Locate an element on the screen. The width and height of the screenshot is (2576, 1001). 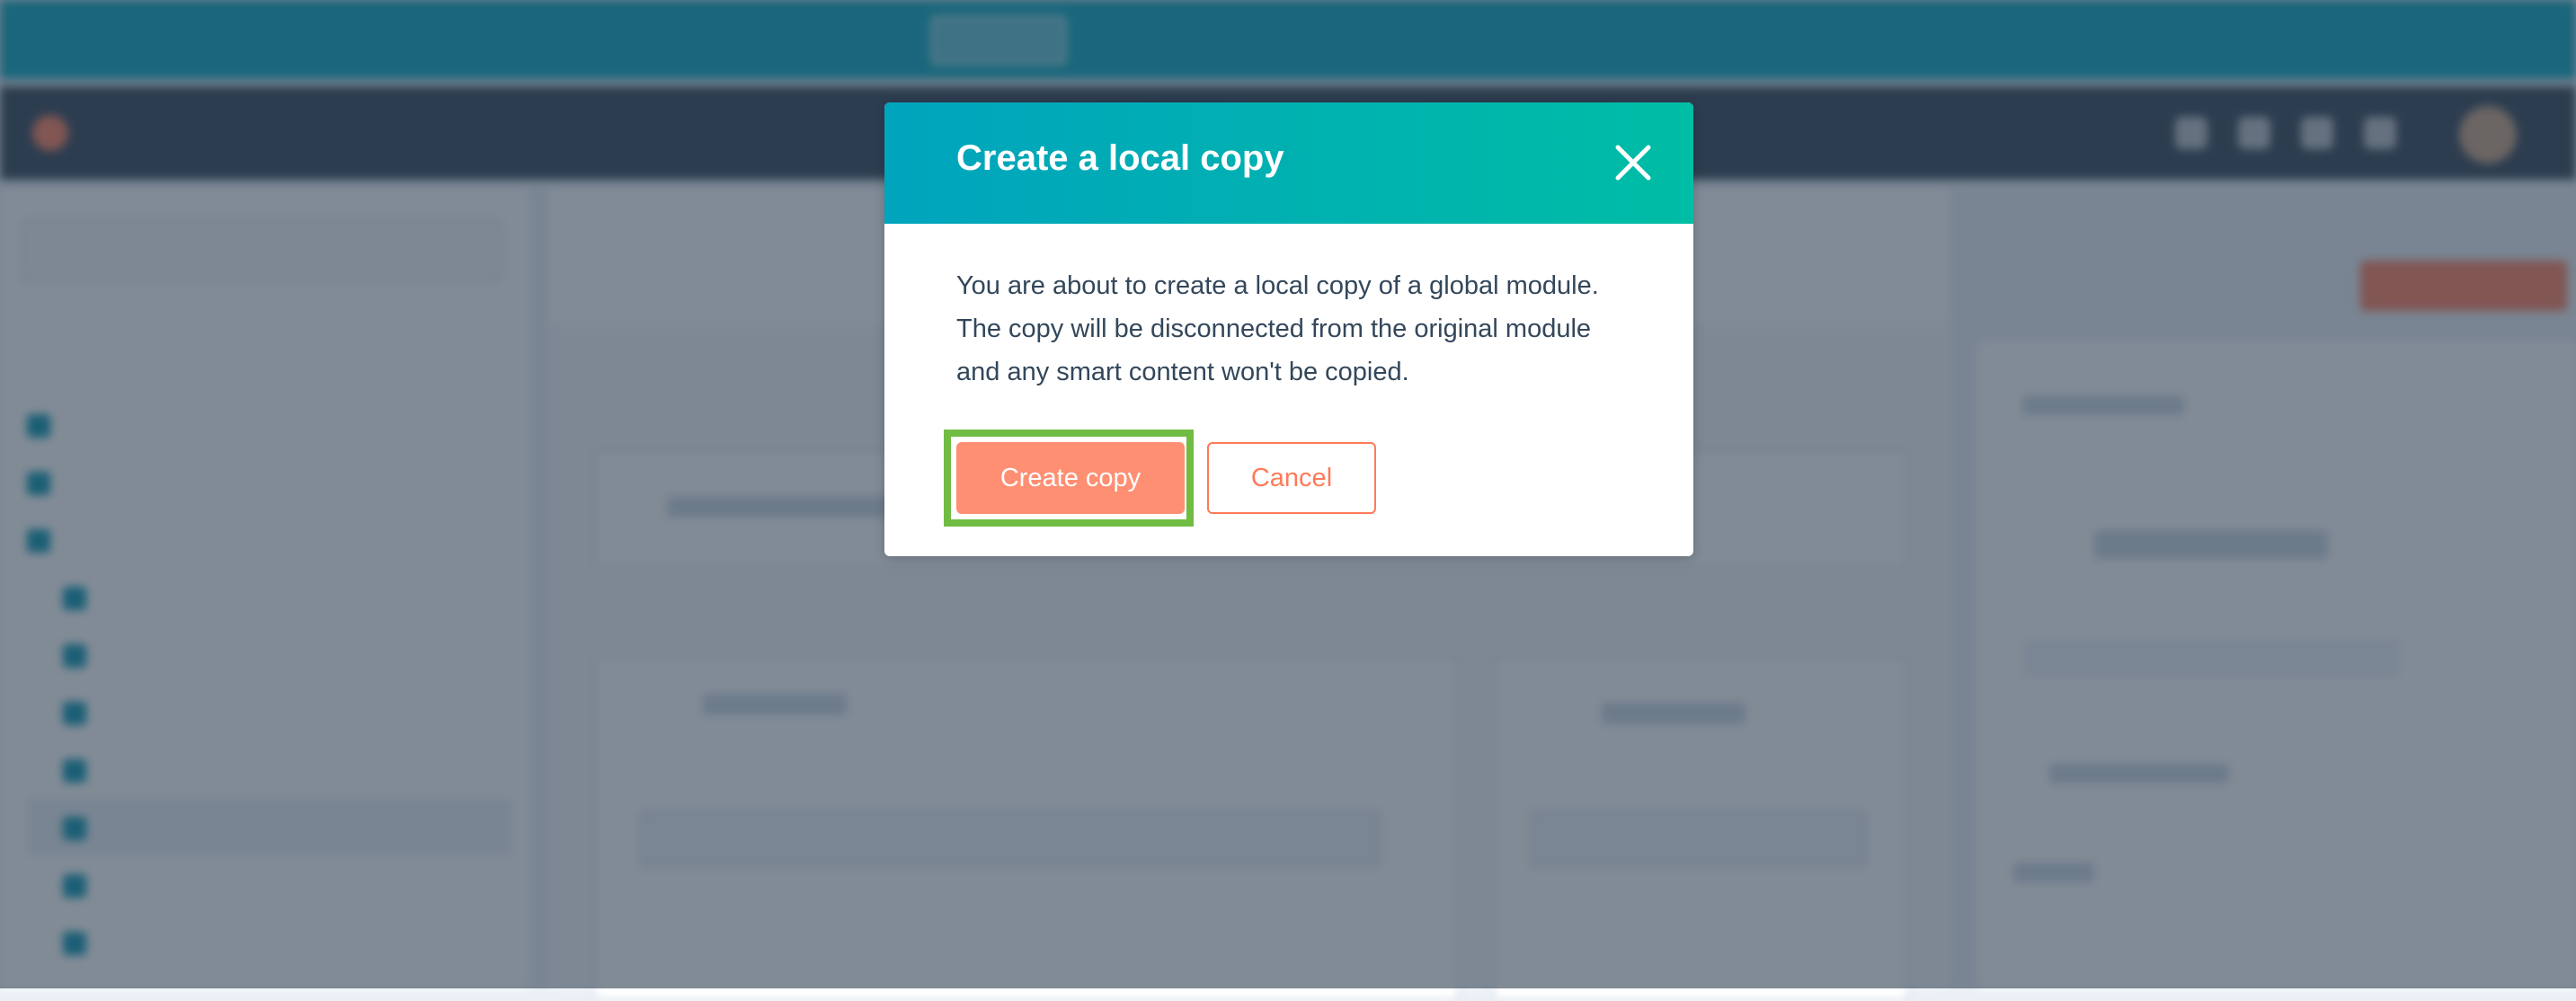
dialog-header: Create a local copy is located at coordinates (1288, 163).